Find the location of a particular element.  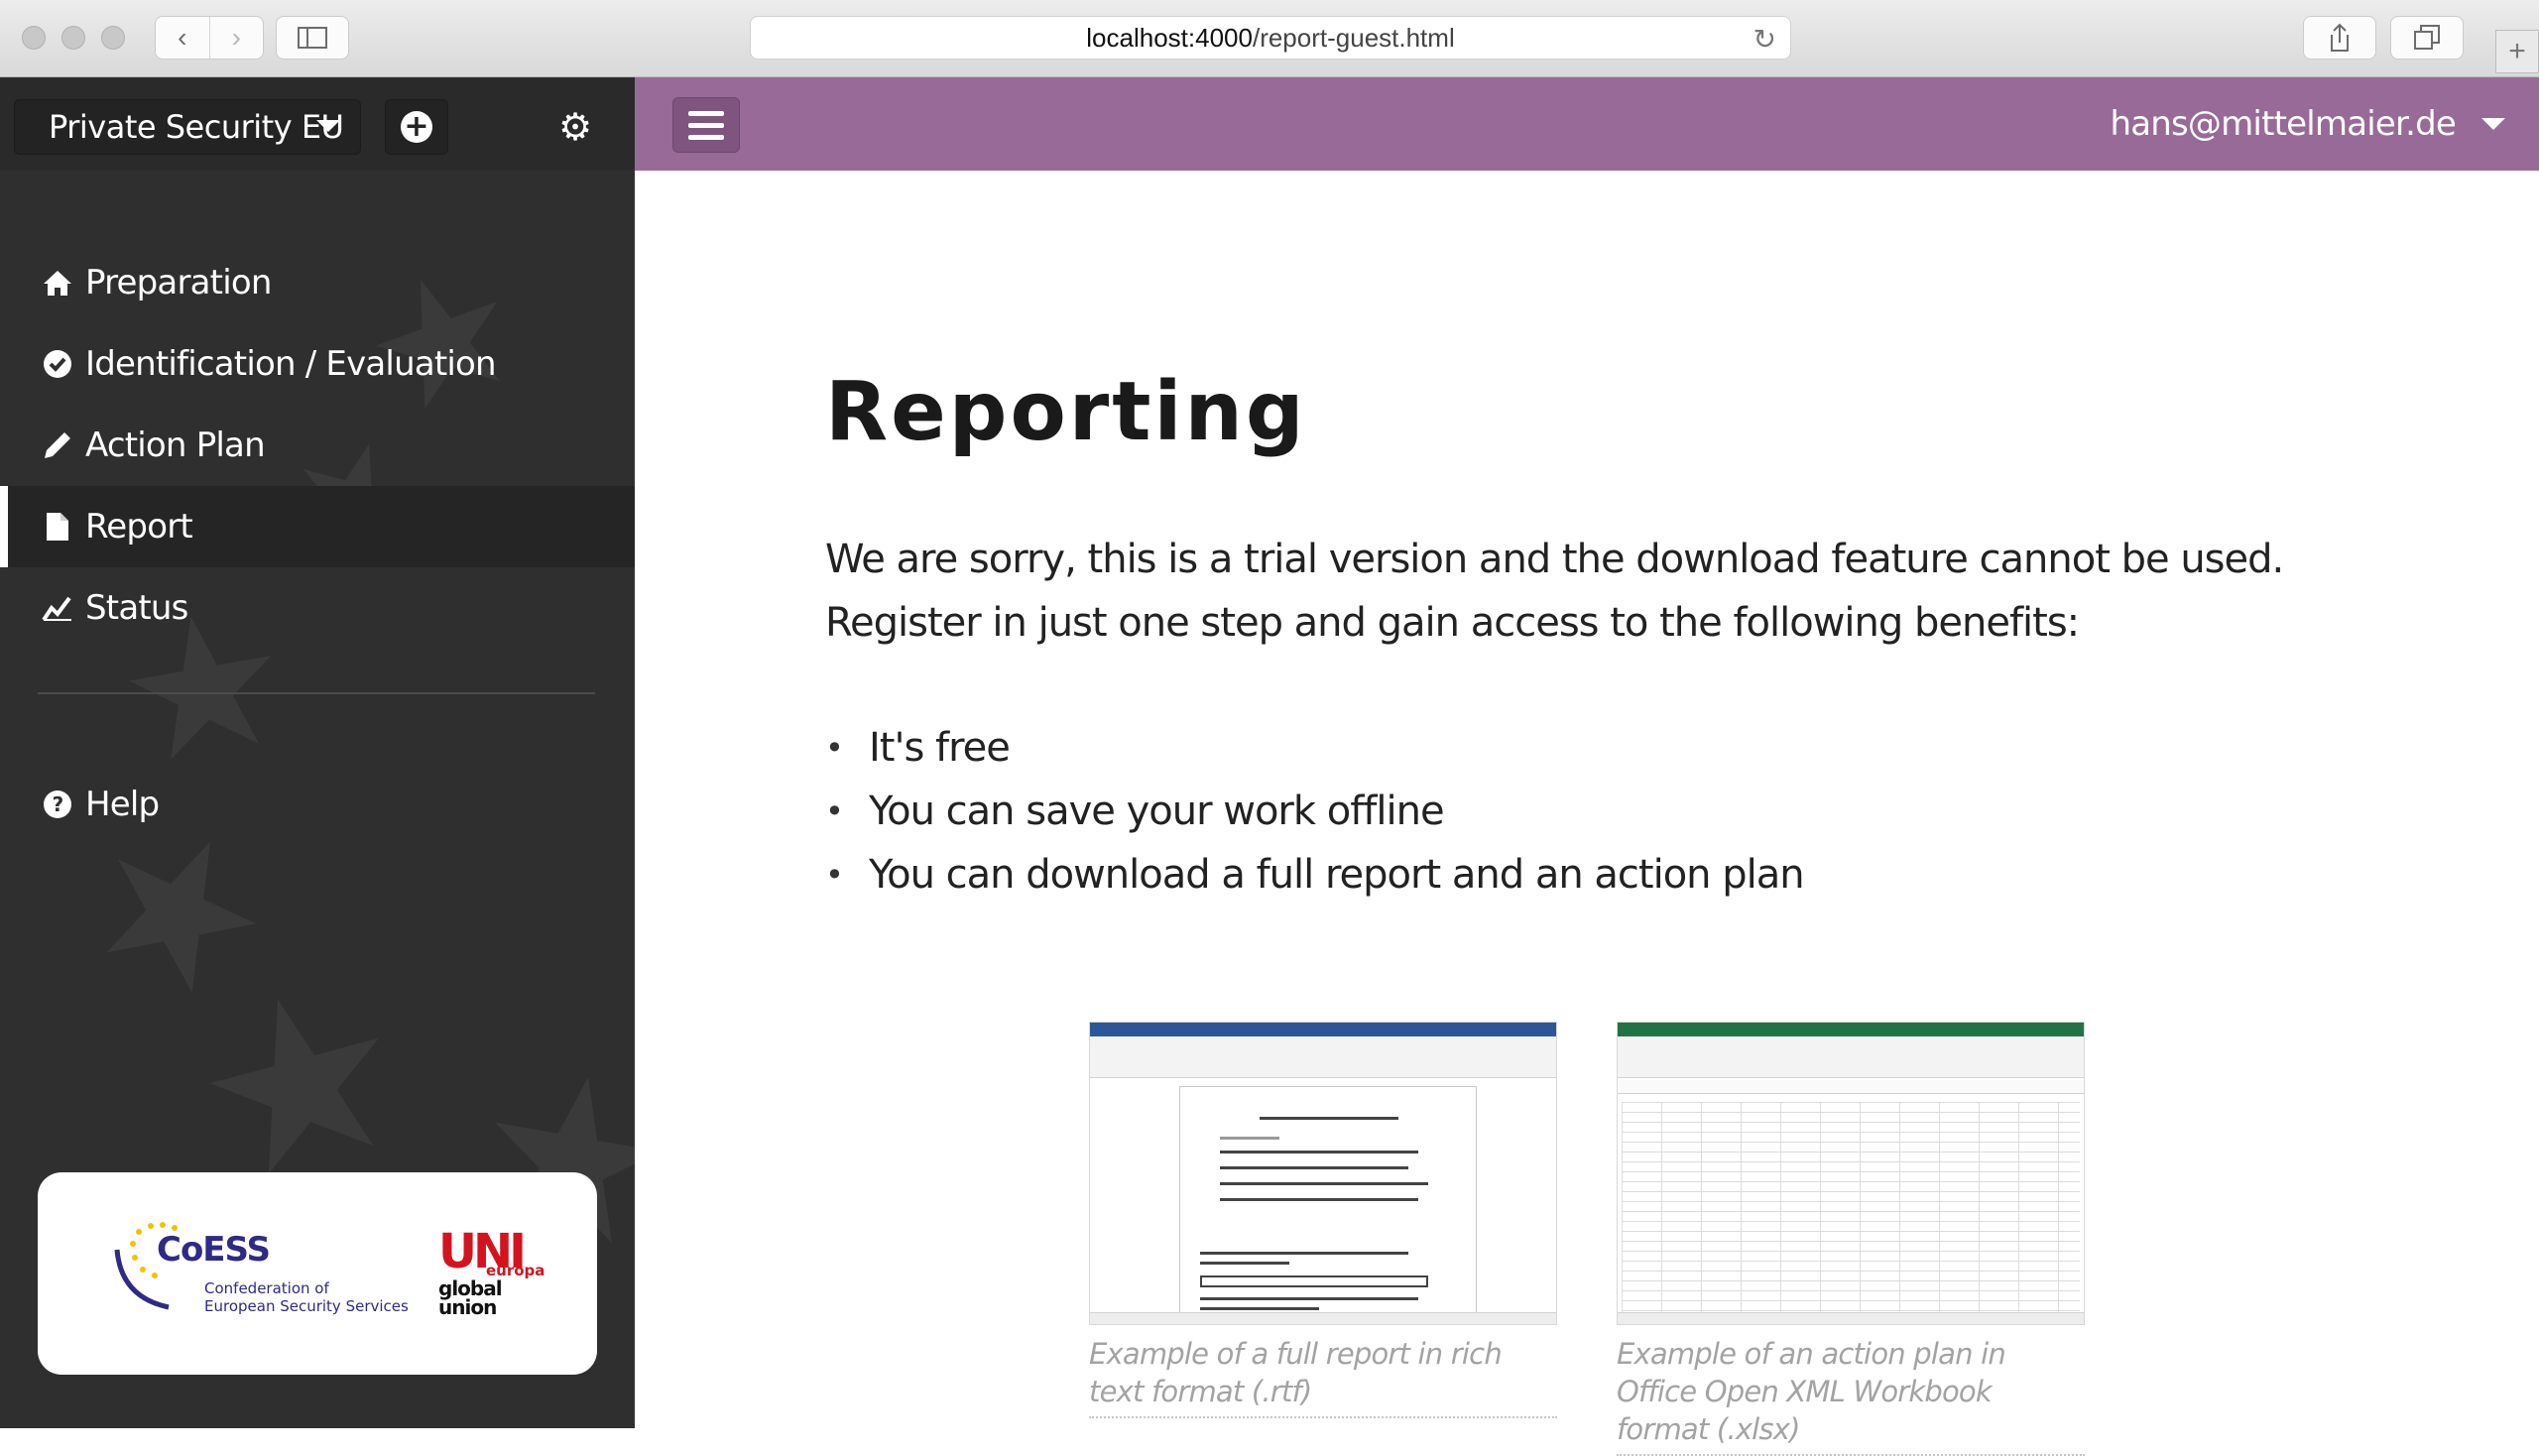

history-nav: ‹ › is located at coordinates (210, 38).